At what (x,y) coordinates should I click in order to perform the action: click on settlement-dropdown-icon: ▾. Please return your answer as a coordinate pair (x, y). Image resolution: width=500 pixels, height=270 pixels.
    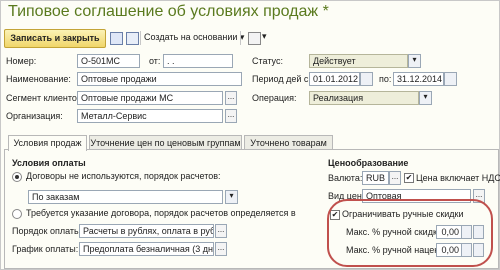
    Looking at the image, I should click on (231, 197).